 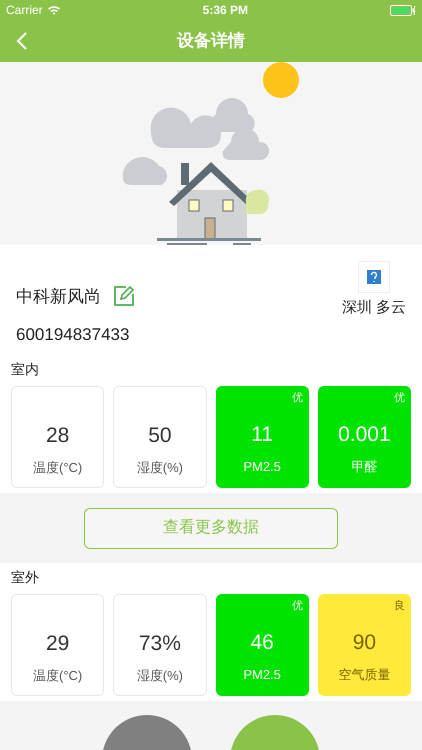 I want to click on grade-label: 良, so click(x=399, y=606).